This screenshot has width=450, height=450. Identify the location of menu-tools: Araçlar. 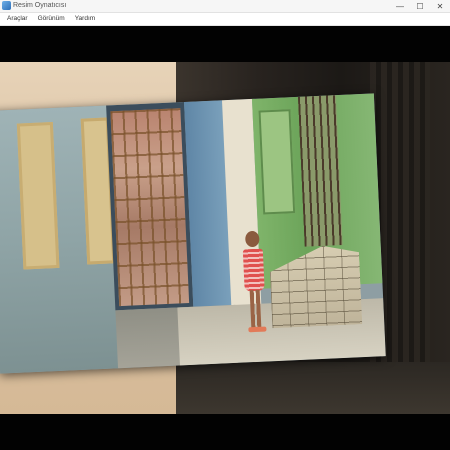
(17, 19).